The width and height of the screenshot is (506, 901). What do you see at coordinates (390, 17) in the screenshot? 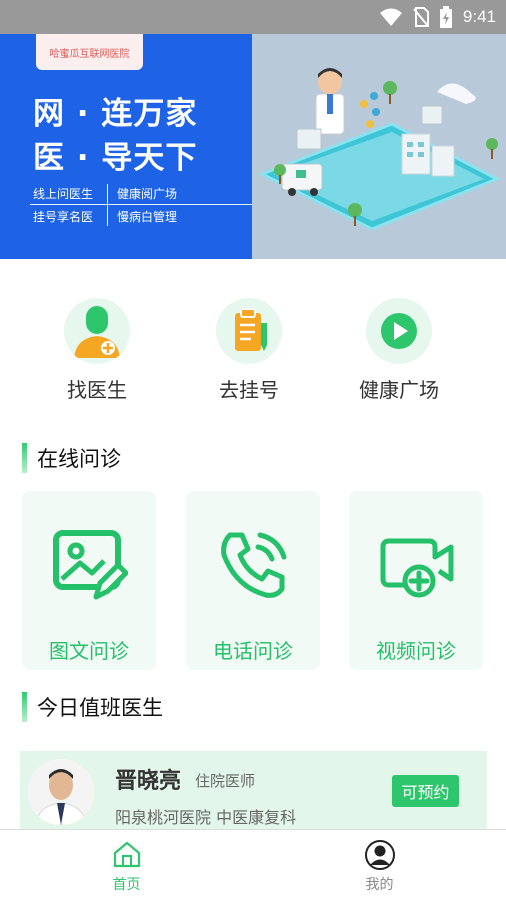
I see `wifi-icon` at bounding box center [390, 17].